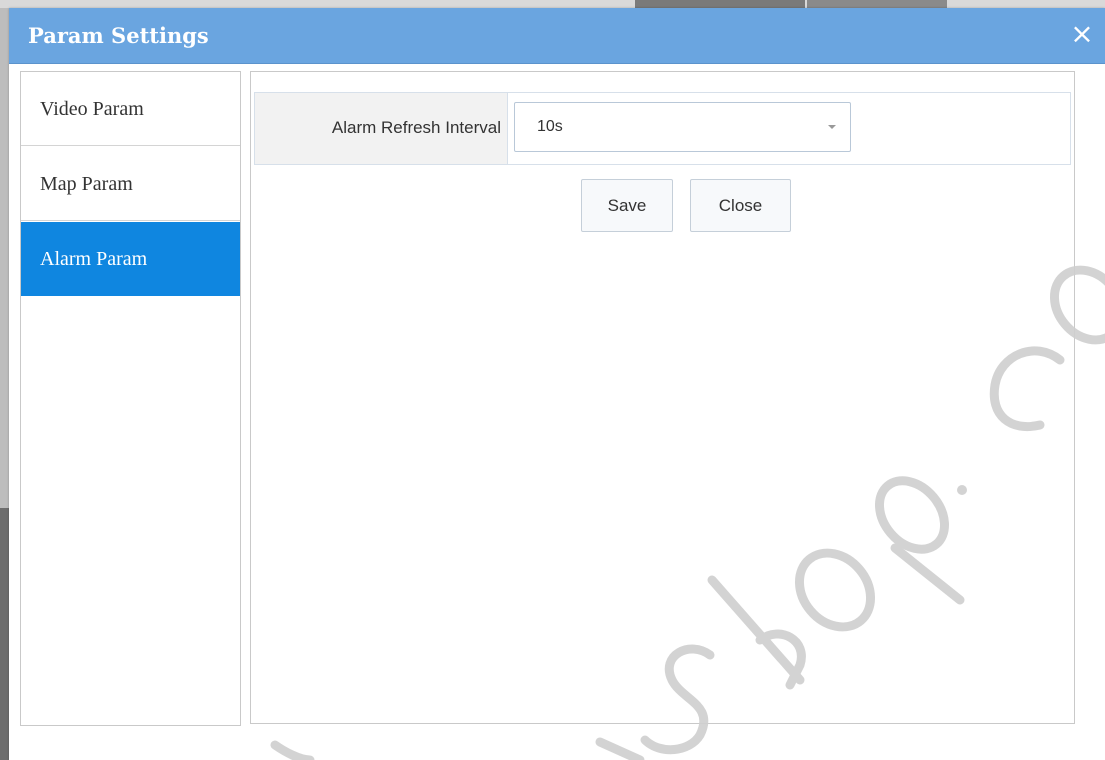  I want to click on select-value: 10s, so click(550, 126).